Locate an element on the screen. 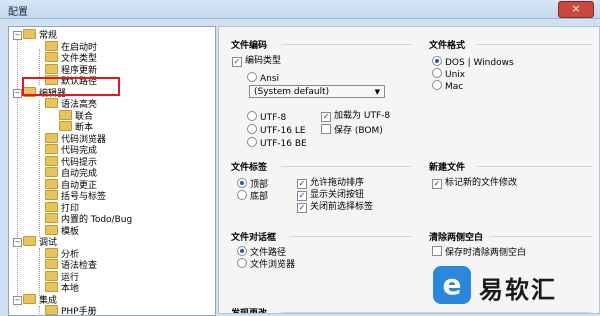  radio-selected-icon is located at coordinates (242, 183).